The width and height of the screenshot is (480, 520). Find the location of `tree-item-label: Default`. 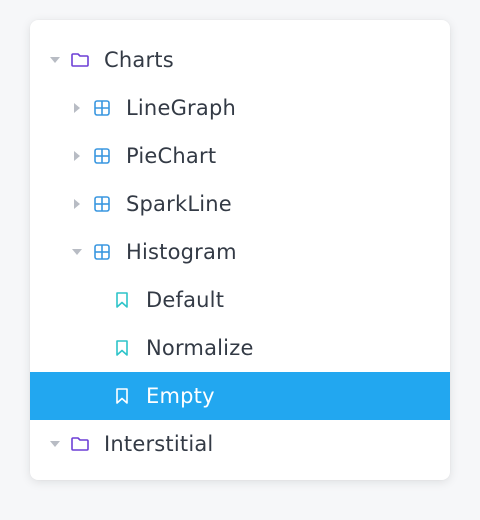

tree-item-label: Default is located at coordinates (185, 300).